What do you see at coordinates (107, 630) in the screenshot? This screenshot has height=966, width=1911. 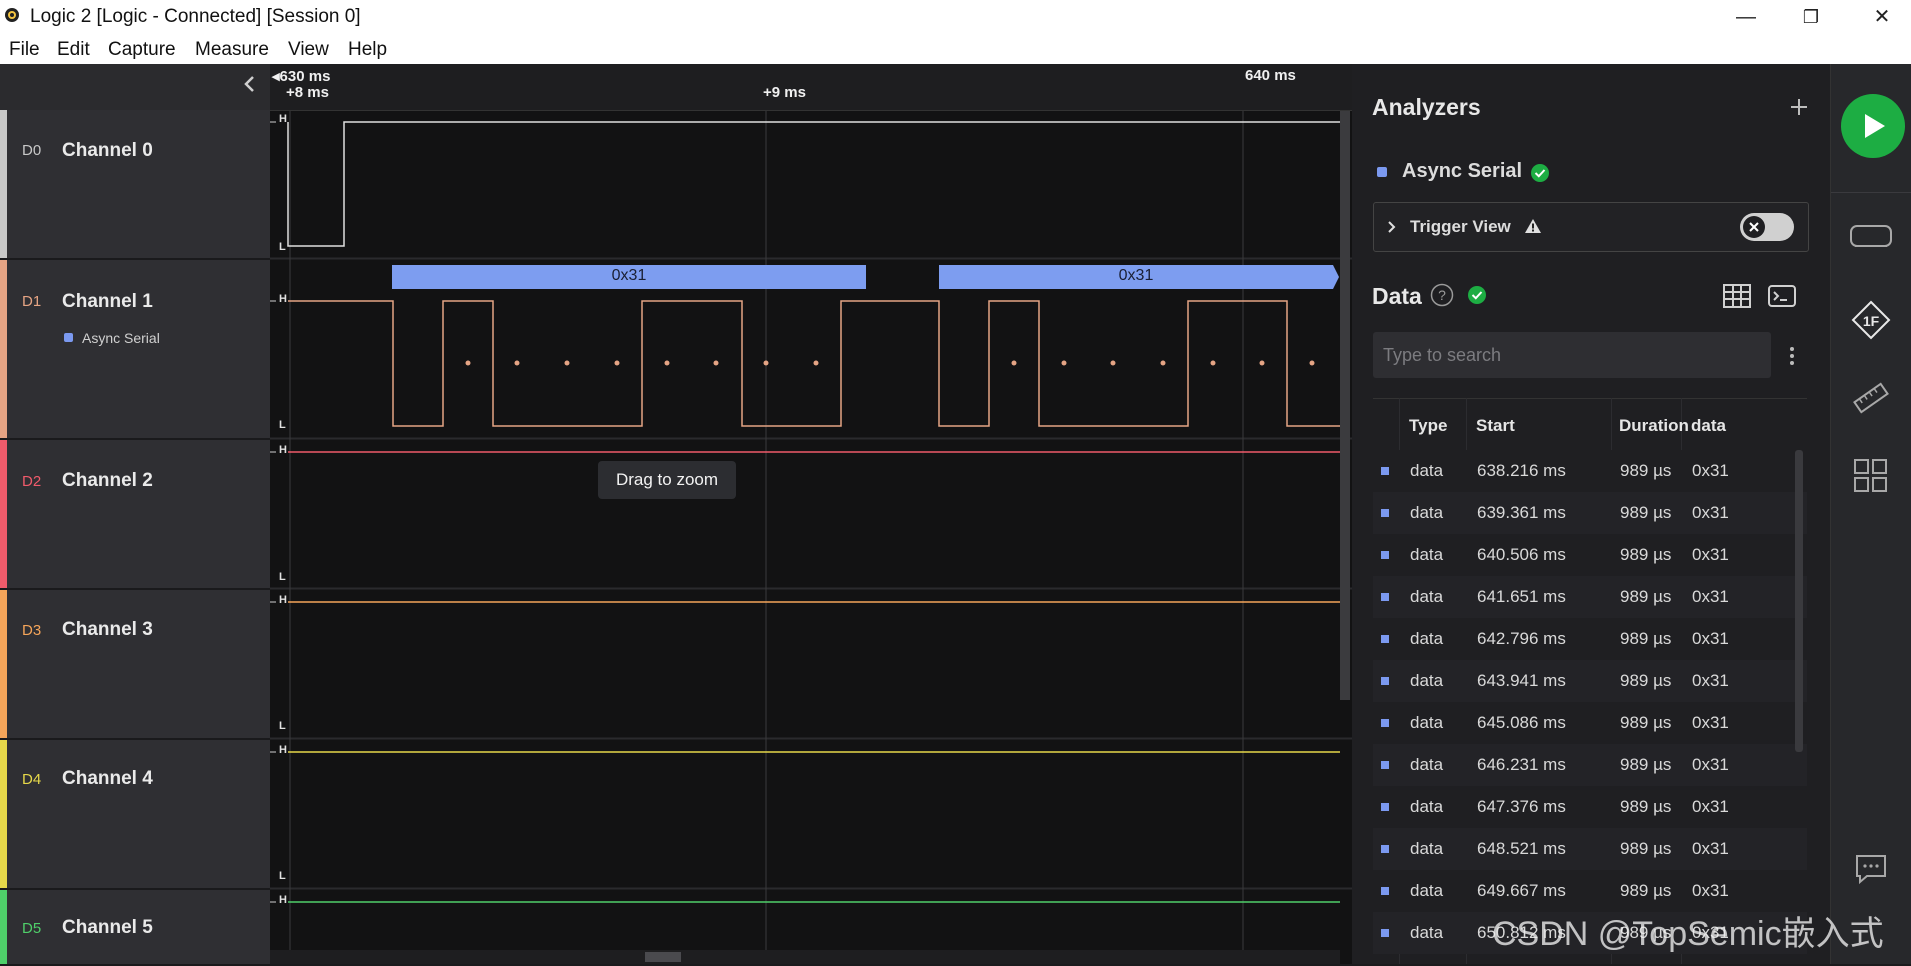 I see `channel-name: Channel 3` at bounding box center [107, 630].